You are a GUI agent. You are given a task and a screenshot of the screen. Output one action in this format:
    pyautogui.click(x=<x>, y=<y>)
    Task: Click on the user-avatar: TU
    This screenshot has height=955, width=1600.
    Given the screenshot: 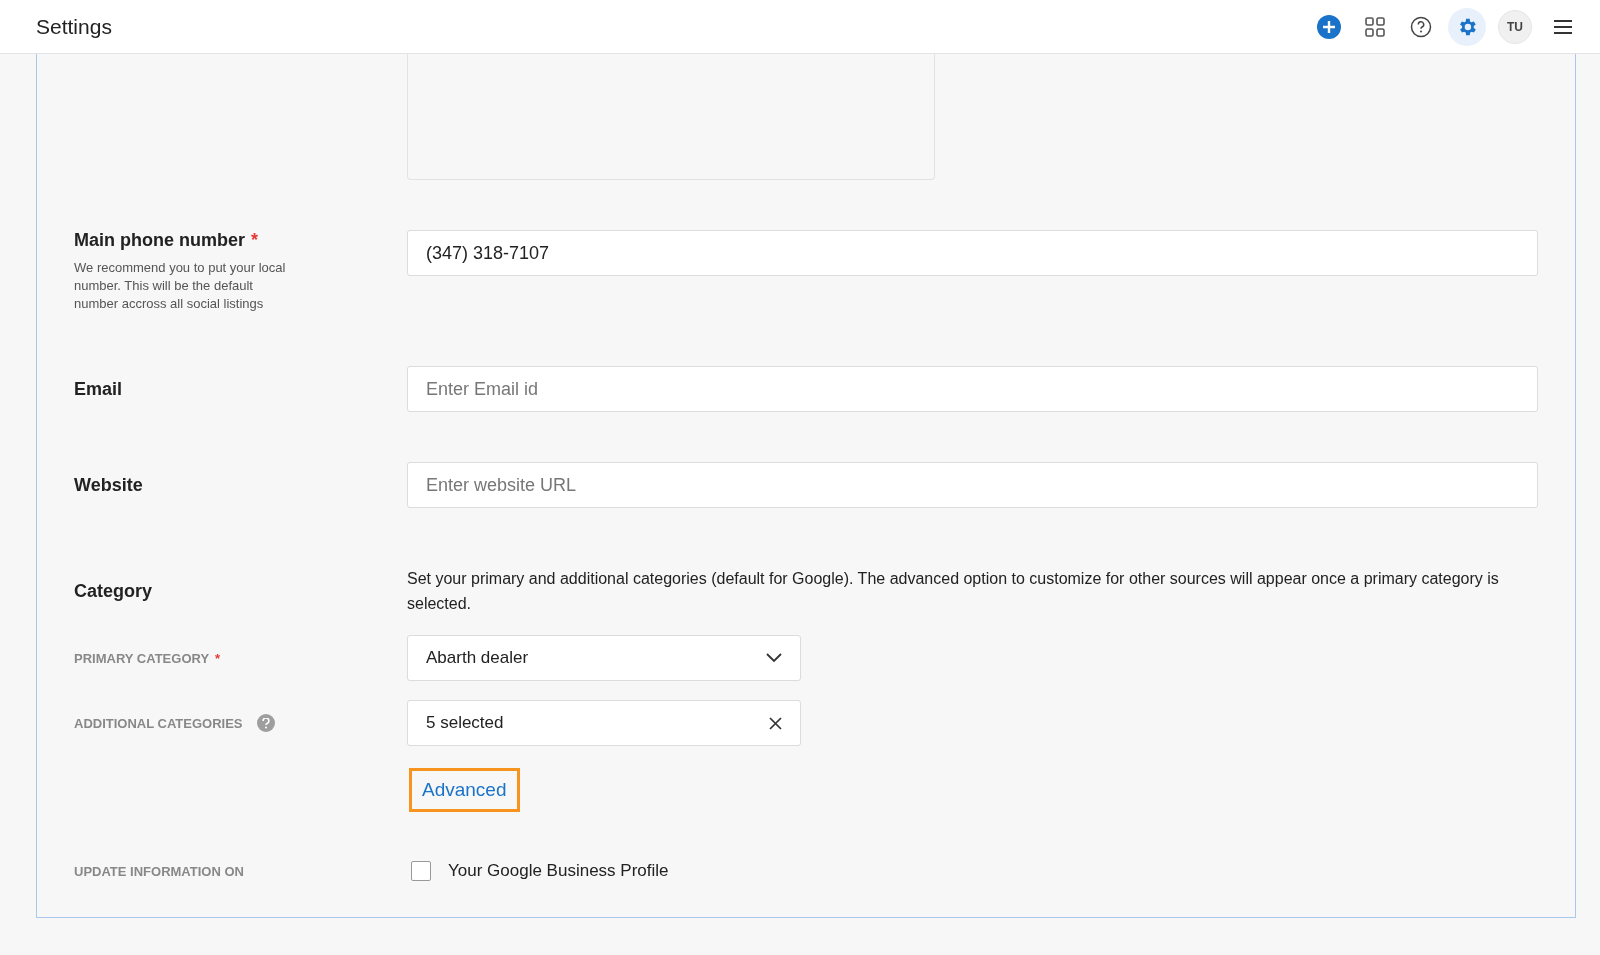 What is the action you would take?
    pyautogui.click(x=1515, y=26)
    